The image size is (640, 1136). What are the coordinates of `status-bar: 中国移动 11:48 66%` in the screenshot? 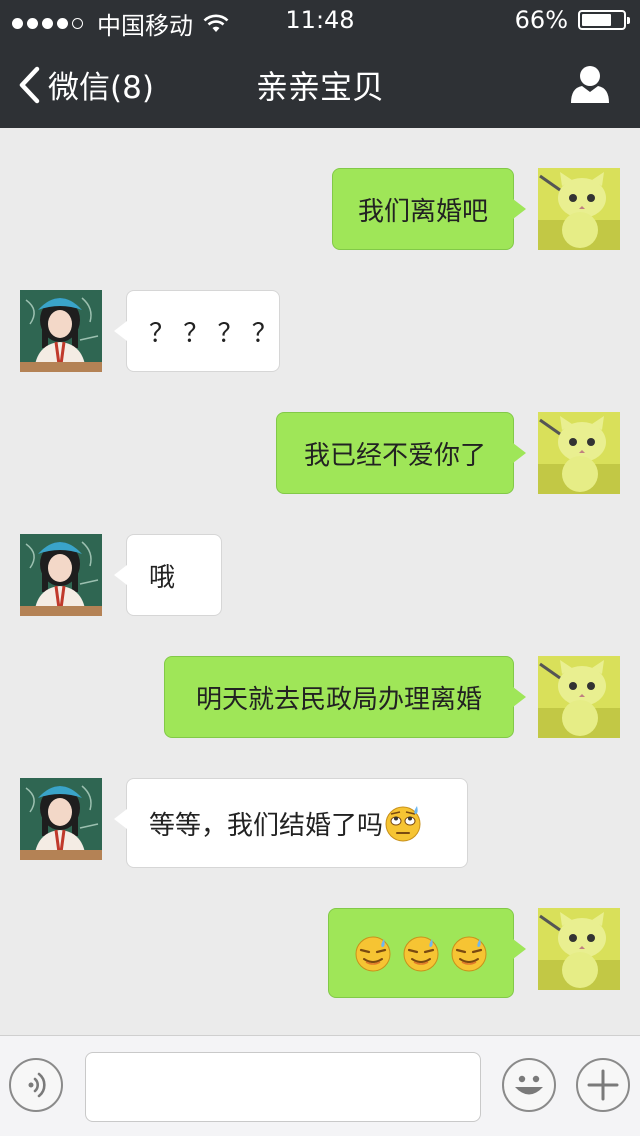 It's located at (320, 20).